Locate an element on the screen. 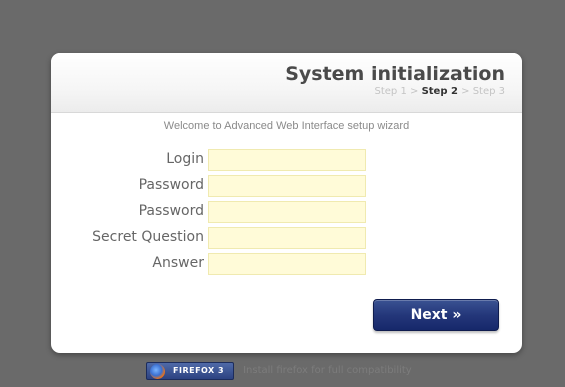 Image resolution: width=565 pixels, height=387 pixels. page-title: System initialization is located at coordinates (395, 74).